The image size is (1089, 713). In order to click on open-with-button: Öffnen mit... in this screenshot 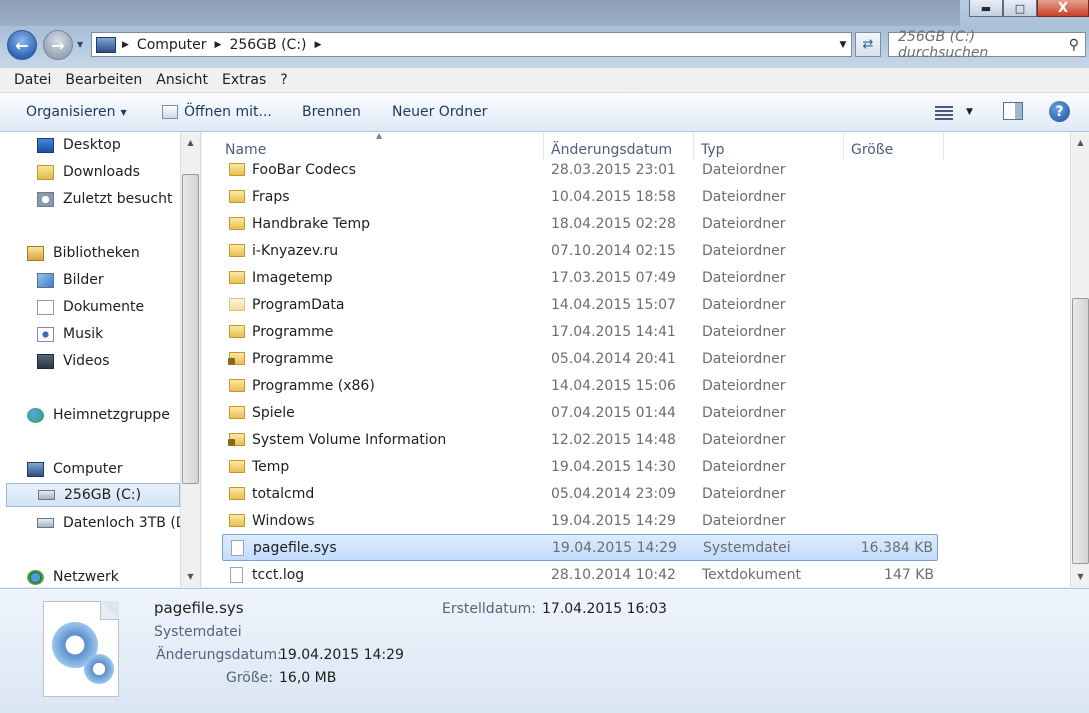, I will do `click(217, 112)`.